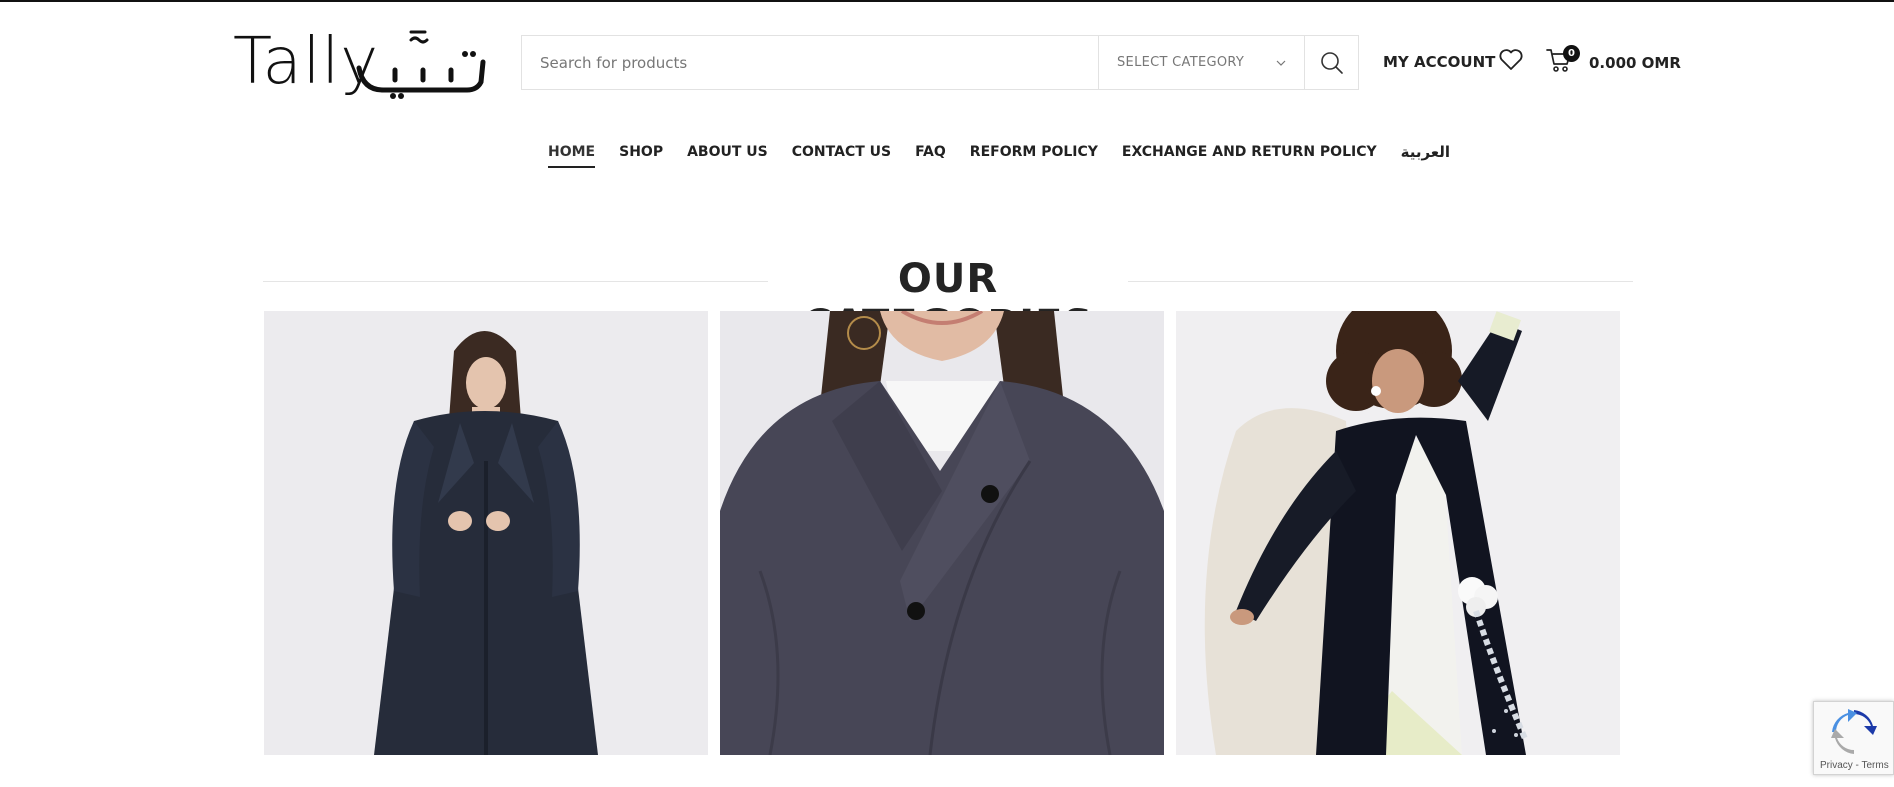 This screenshot has width=1894, height=787. Describe the element at coordinates (841, 156) in the screenshot. I see `nav-contact-us: CONTACT US` at that location.